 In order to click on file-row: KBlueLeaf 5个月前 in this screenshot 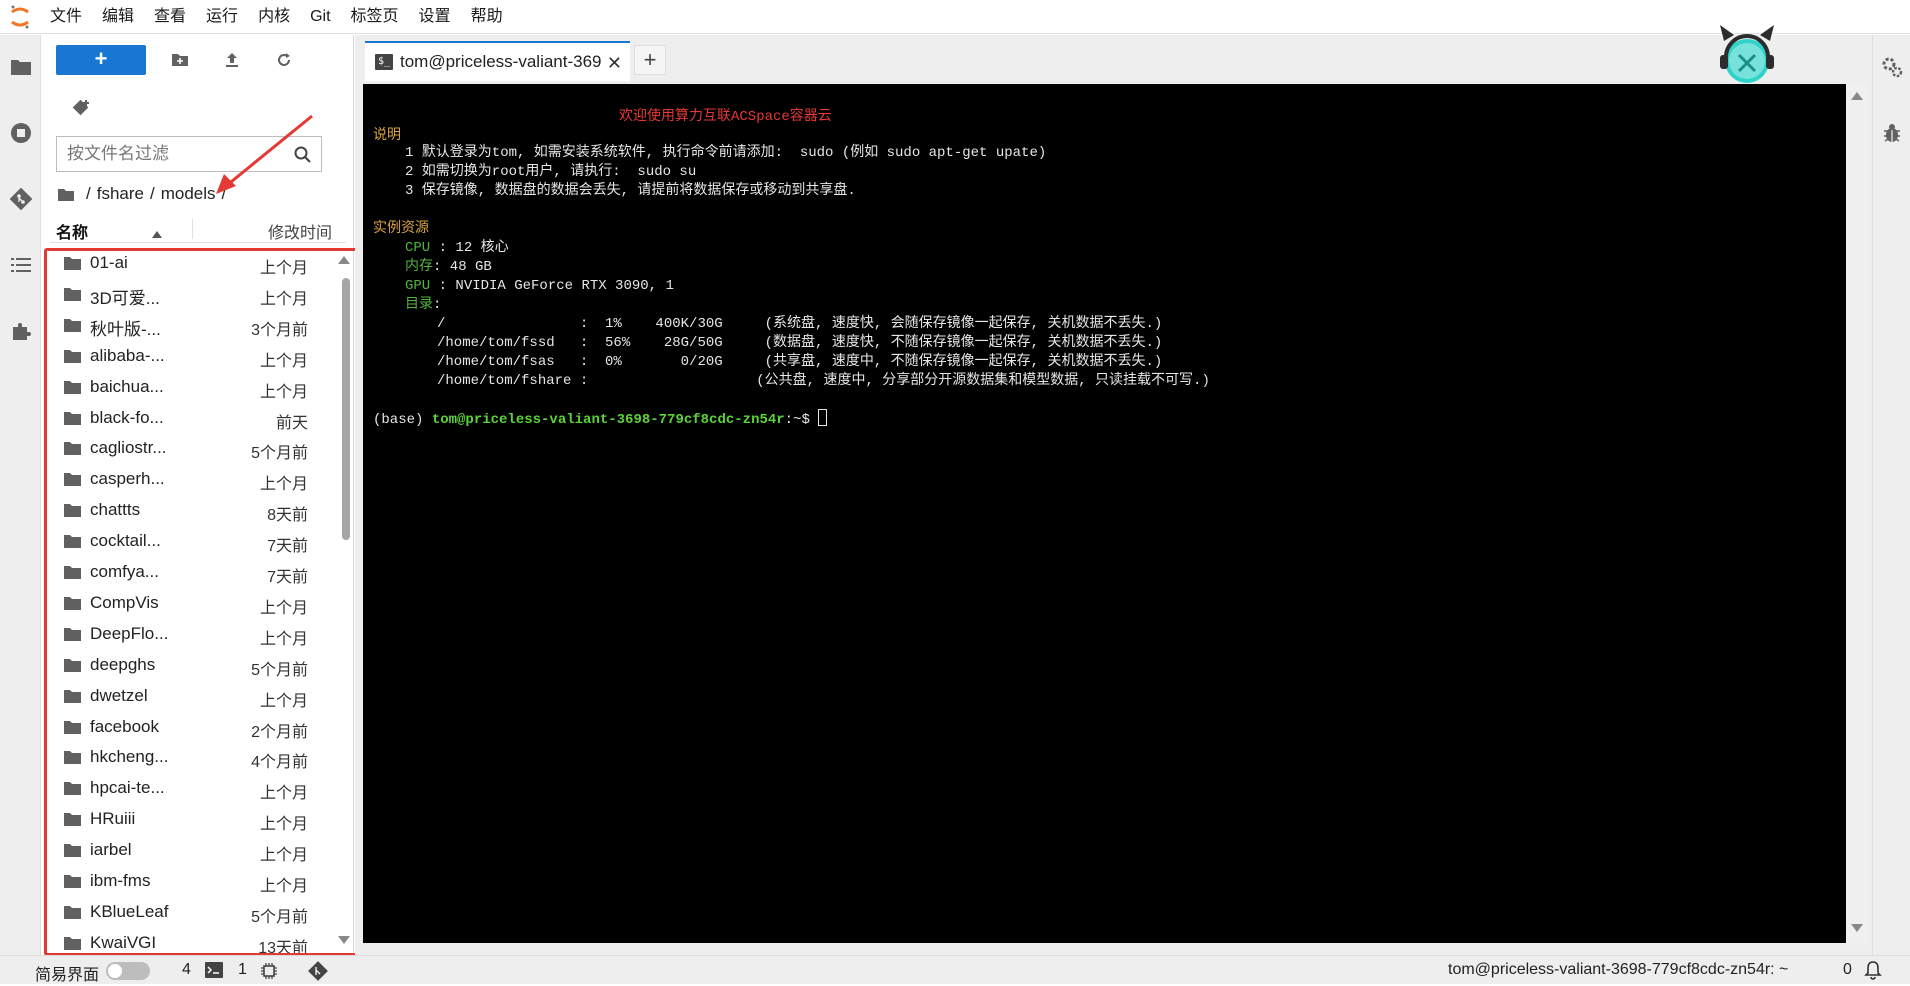, I will do `click(194, 912)`.